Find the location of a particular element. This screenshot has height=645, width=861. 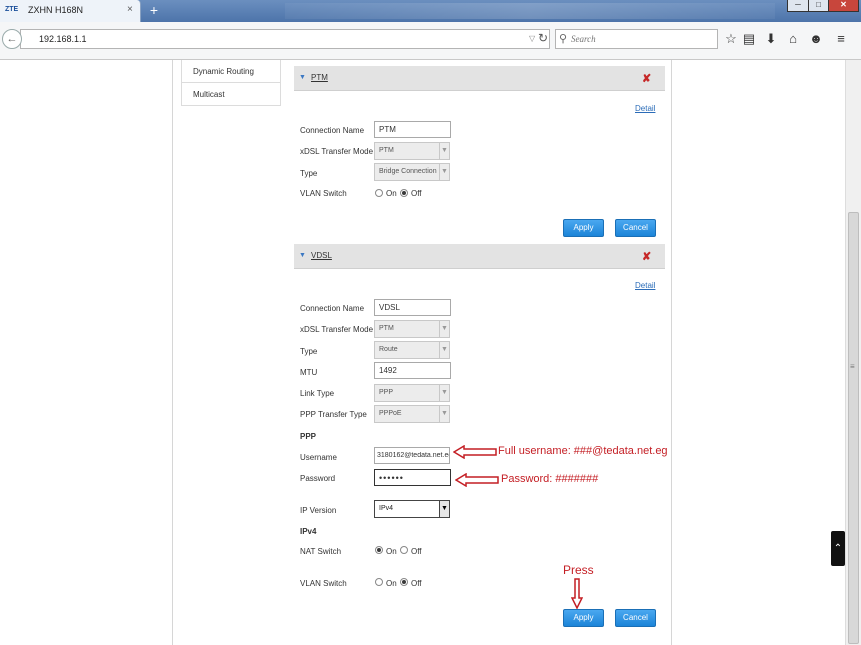

vdsl-link-type-select: PPP ▼ is located at coordinates (412, 393).